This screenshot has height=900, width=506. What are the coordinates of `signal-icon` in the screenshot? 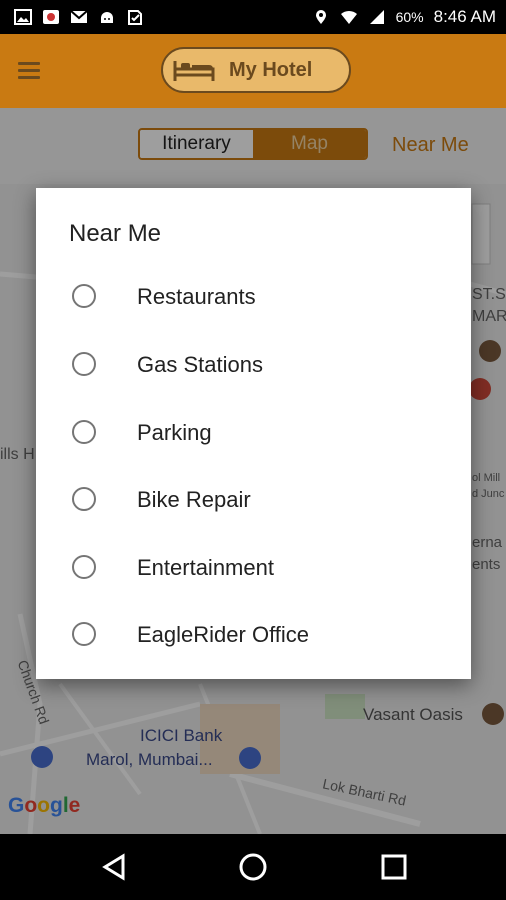 It's located at (376, 17).